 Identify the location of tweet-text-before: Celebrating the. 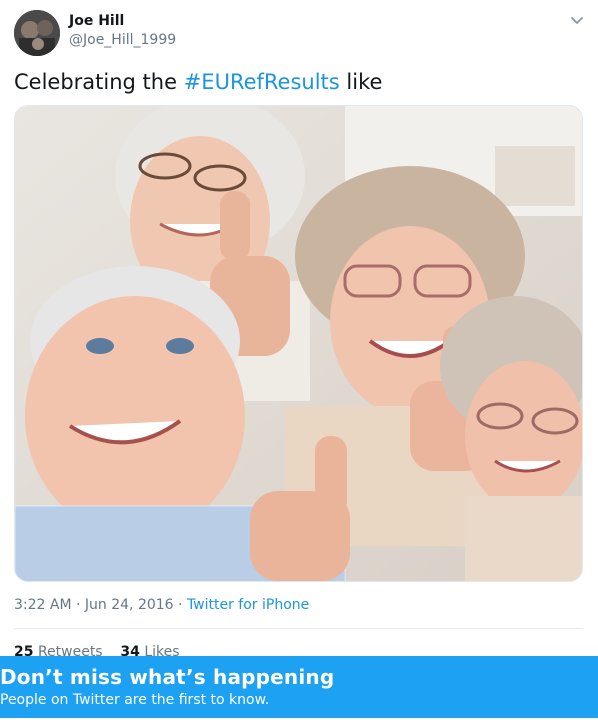
(99, 82).